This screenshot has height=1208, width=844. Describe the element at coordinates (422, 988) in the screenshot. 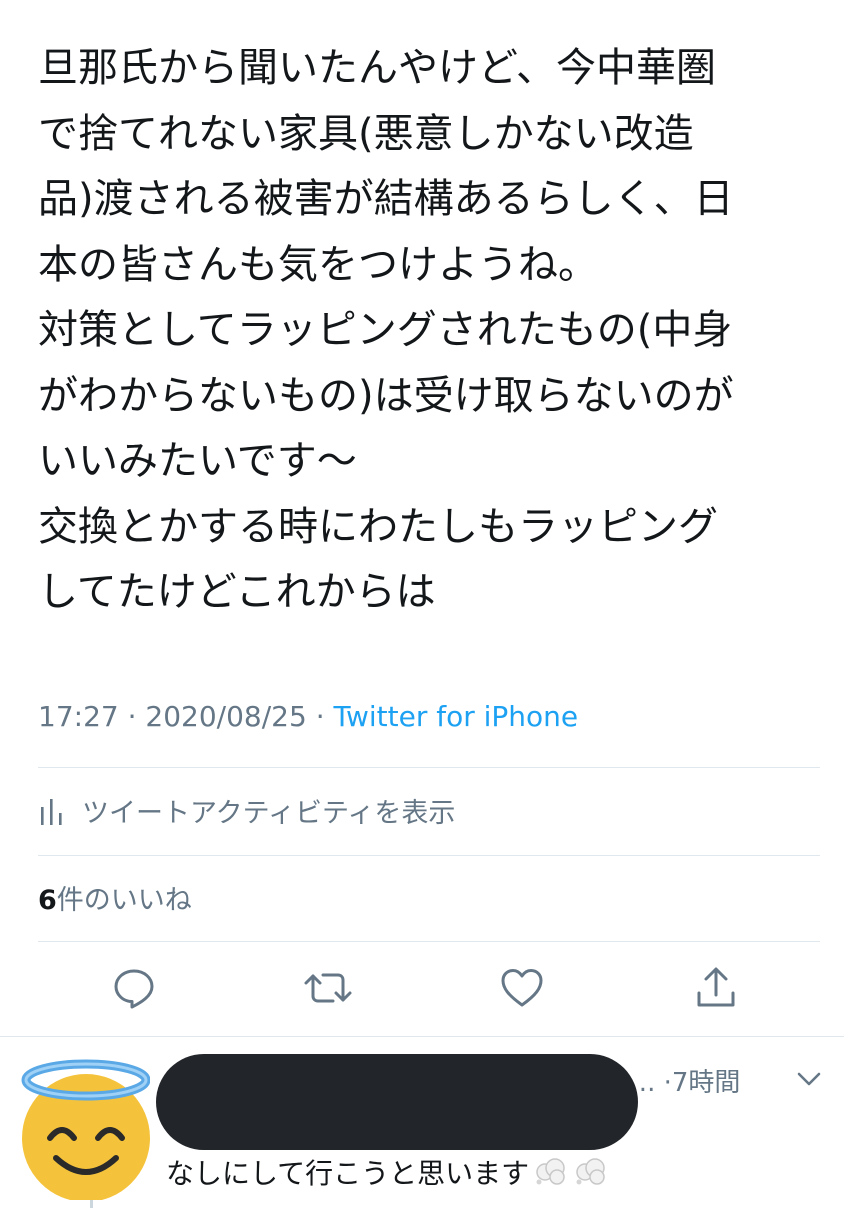

I see `tweet-action-bar` at that location.